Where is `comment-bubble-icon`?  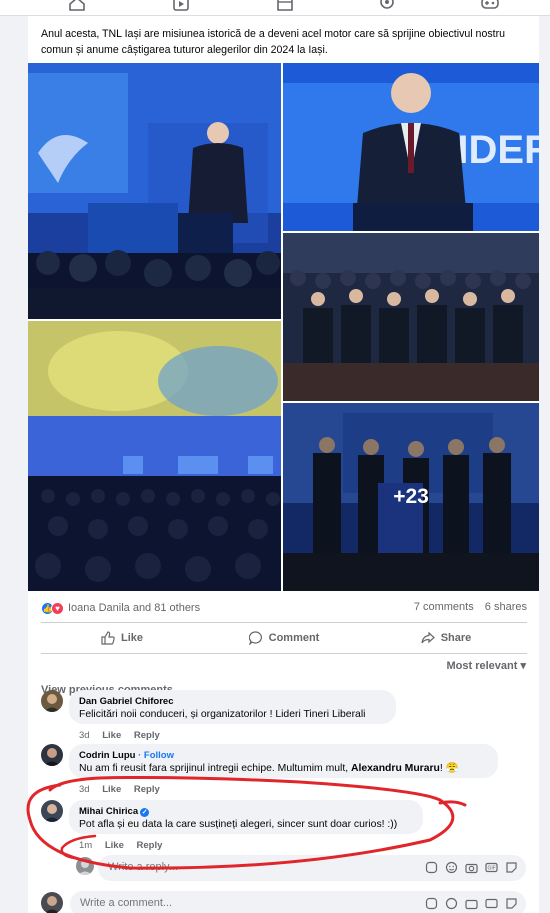 comment-bubble-icon is located at coordinates (255, 638).